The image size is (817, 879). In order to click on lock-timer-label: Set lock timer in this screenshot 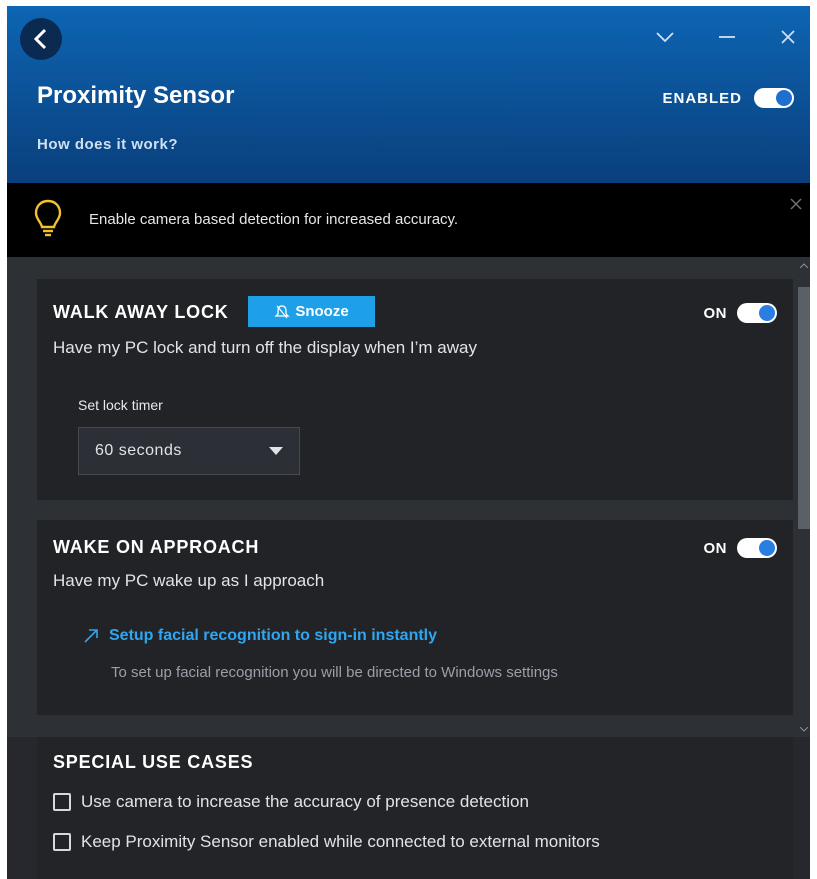, I will do `click(120, 405)`.